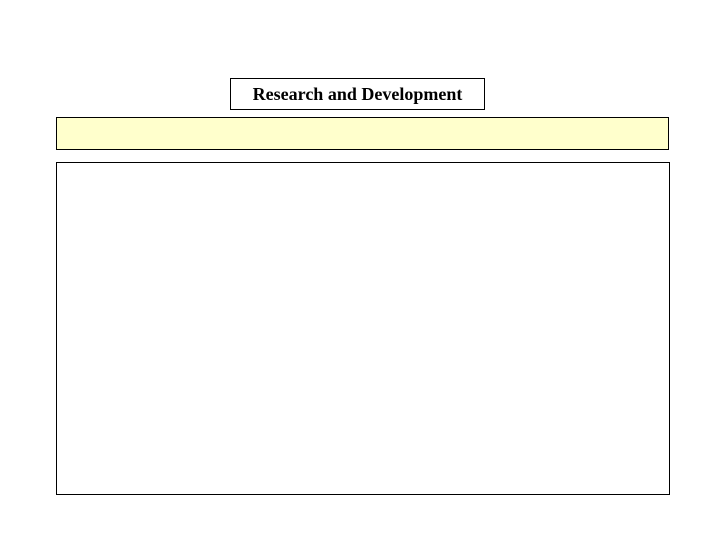 This screenshot has height=540, width=720. What do you see at coordinates (362, 133) in the screenshot?
I see `highlight-banner` at bounding box center [362, 133].